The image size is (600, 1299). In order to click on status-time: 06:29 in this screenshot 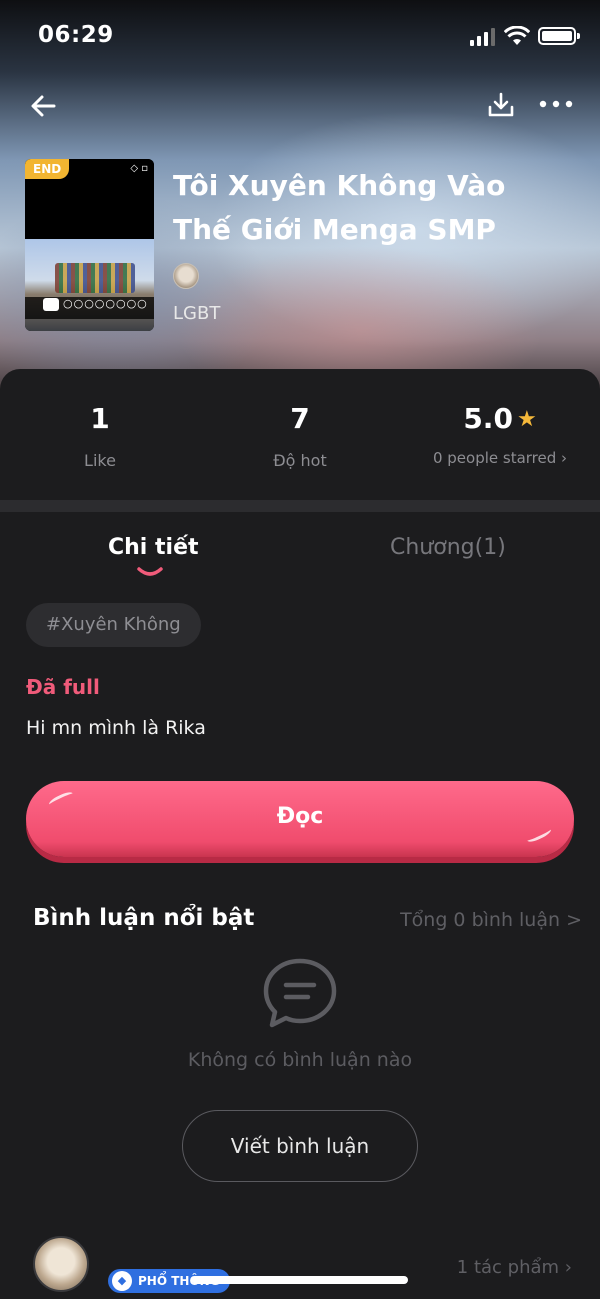, I will do `click(76, 35)`.